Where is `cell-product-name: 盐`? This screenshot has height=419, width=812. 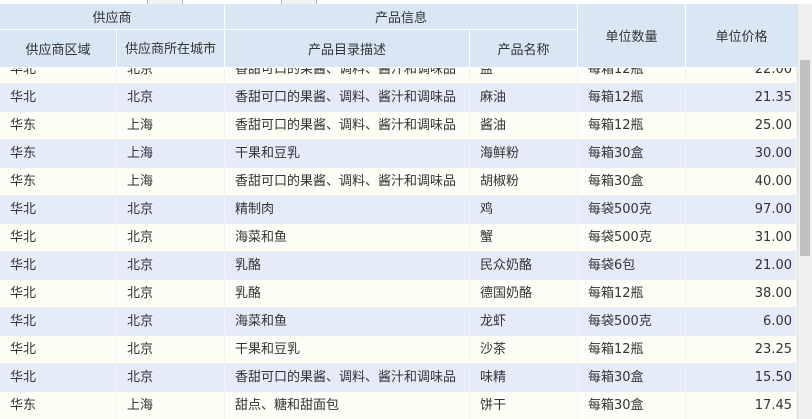
cell-product-name: 盐 is located at coordinates (524, 75).